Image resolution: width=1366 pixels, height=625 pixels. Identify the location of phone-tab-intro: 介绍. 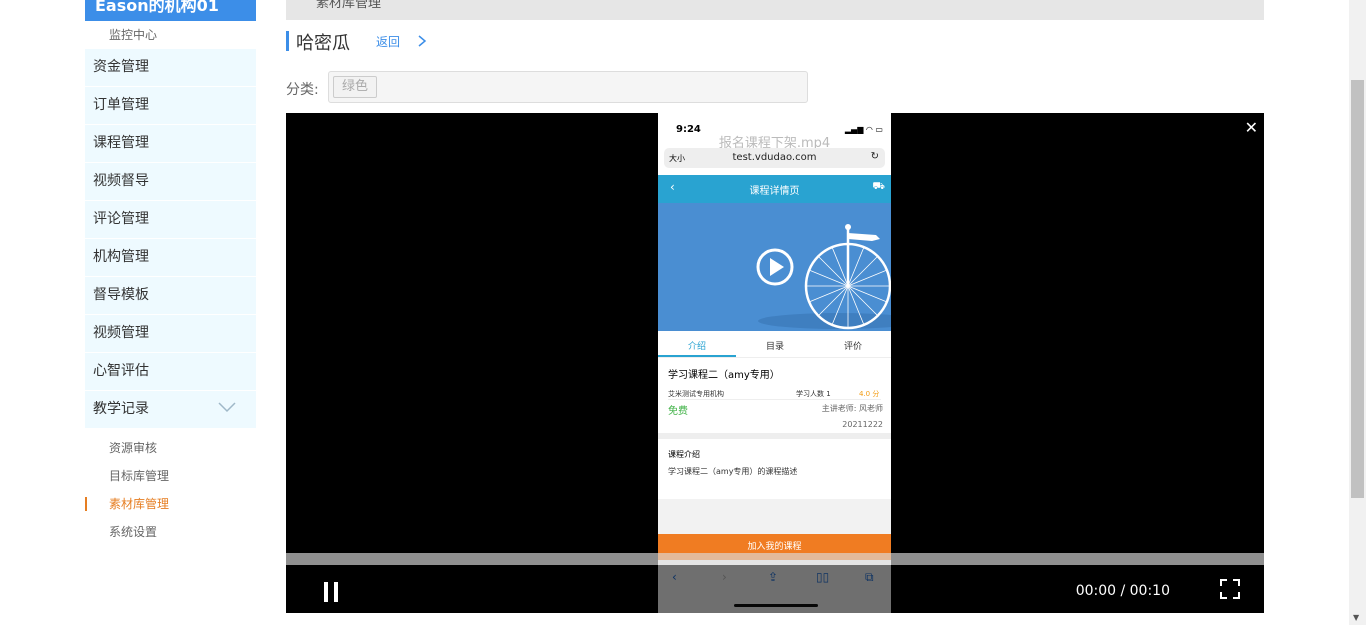
(696, 347).